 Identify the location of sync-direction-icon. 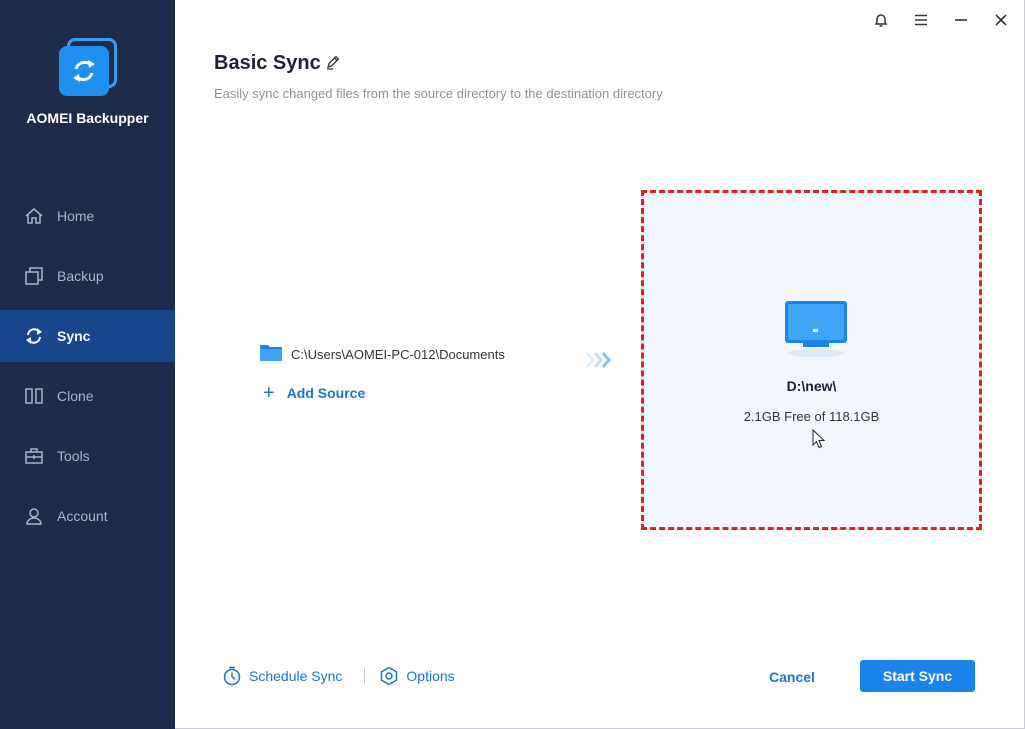
(600, 362).